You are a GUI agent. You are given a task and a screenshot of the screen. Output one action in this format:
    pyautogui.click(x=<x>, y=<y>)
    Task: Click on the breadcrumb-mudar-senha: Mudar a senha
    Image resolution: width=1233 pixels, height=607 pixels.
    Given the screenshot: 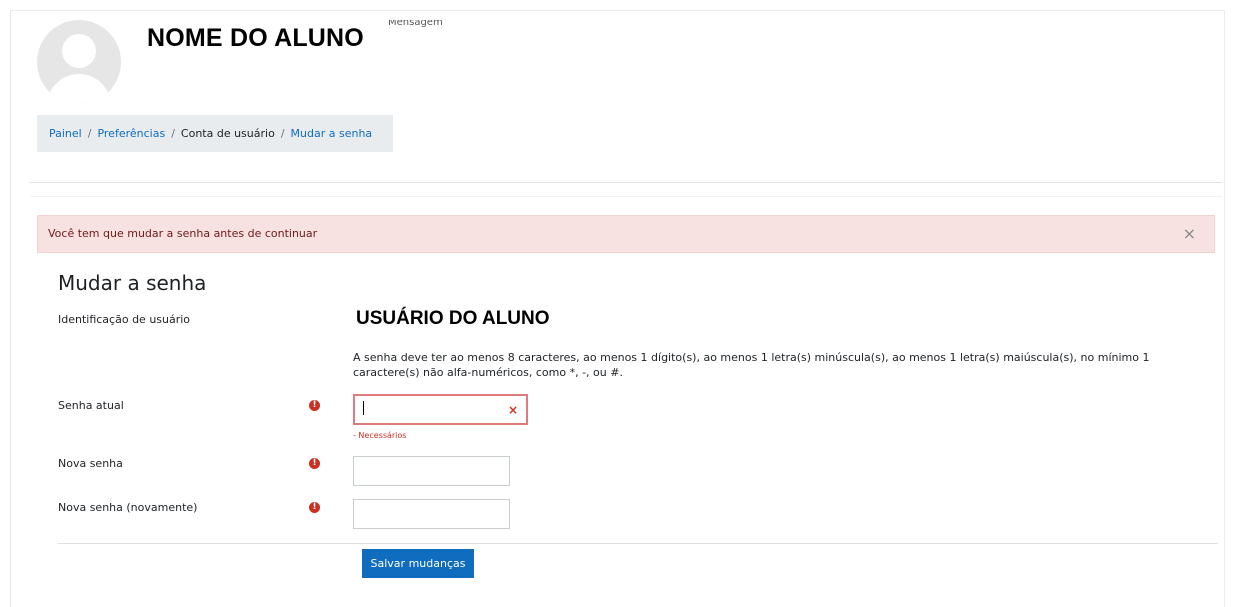 What is the action you would take?
    pyautogui.click(x=332, y=133)
    